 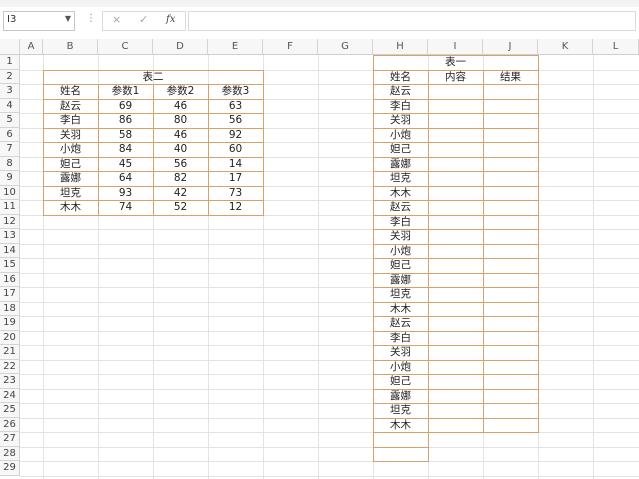 I want to click on name-box: I3 ▼, so click(x=39, y=21).